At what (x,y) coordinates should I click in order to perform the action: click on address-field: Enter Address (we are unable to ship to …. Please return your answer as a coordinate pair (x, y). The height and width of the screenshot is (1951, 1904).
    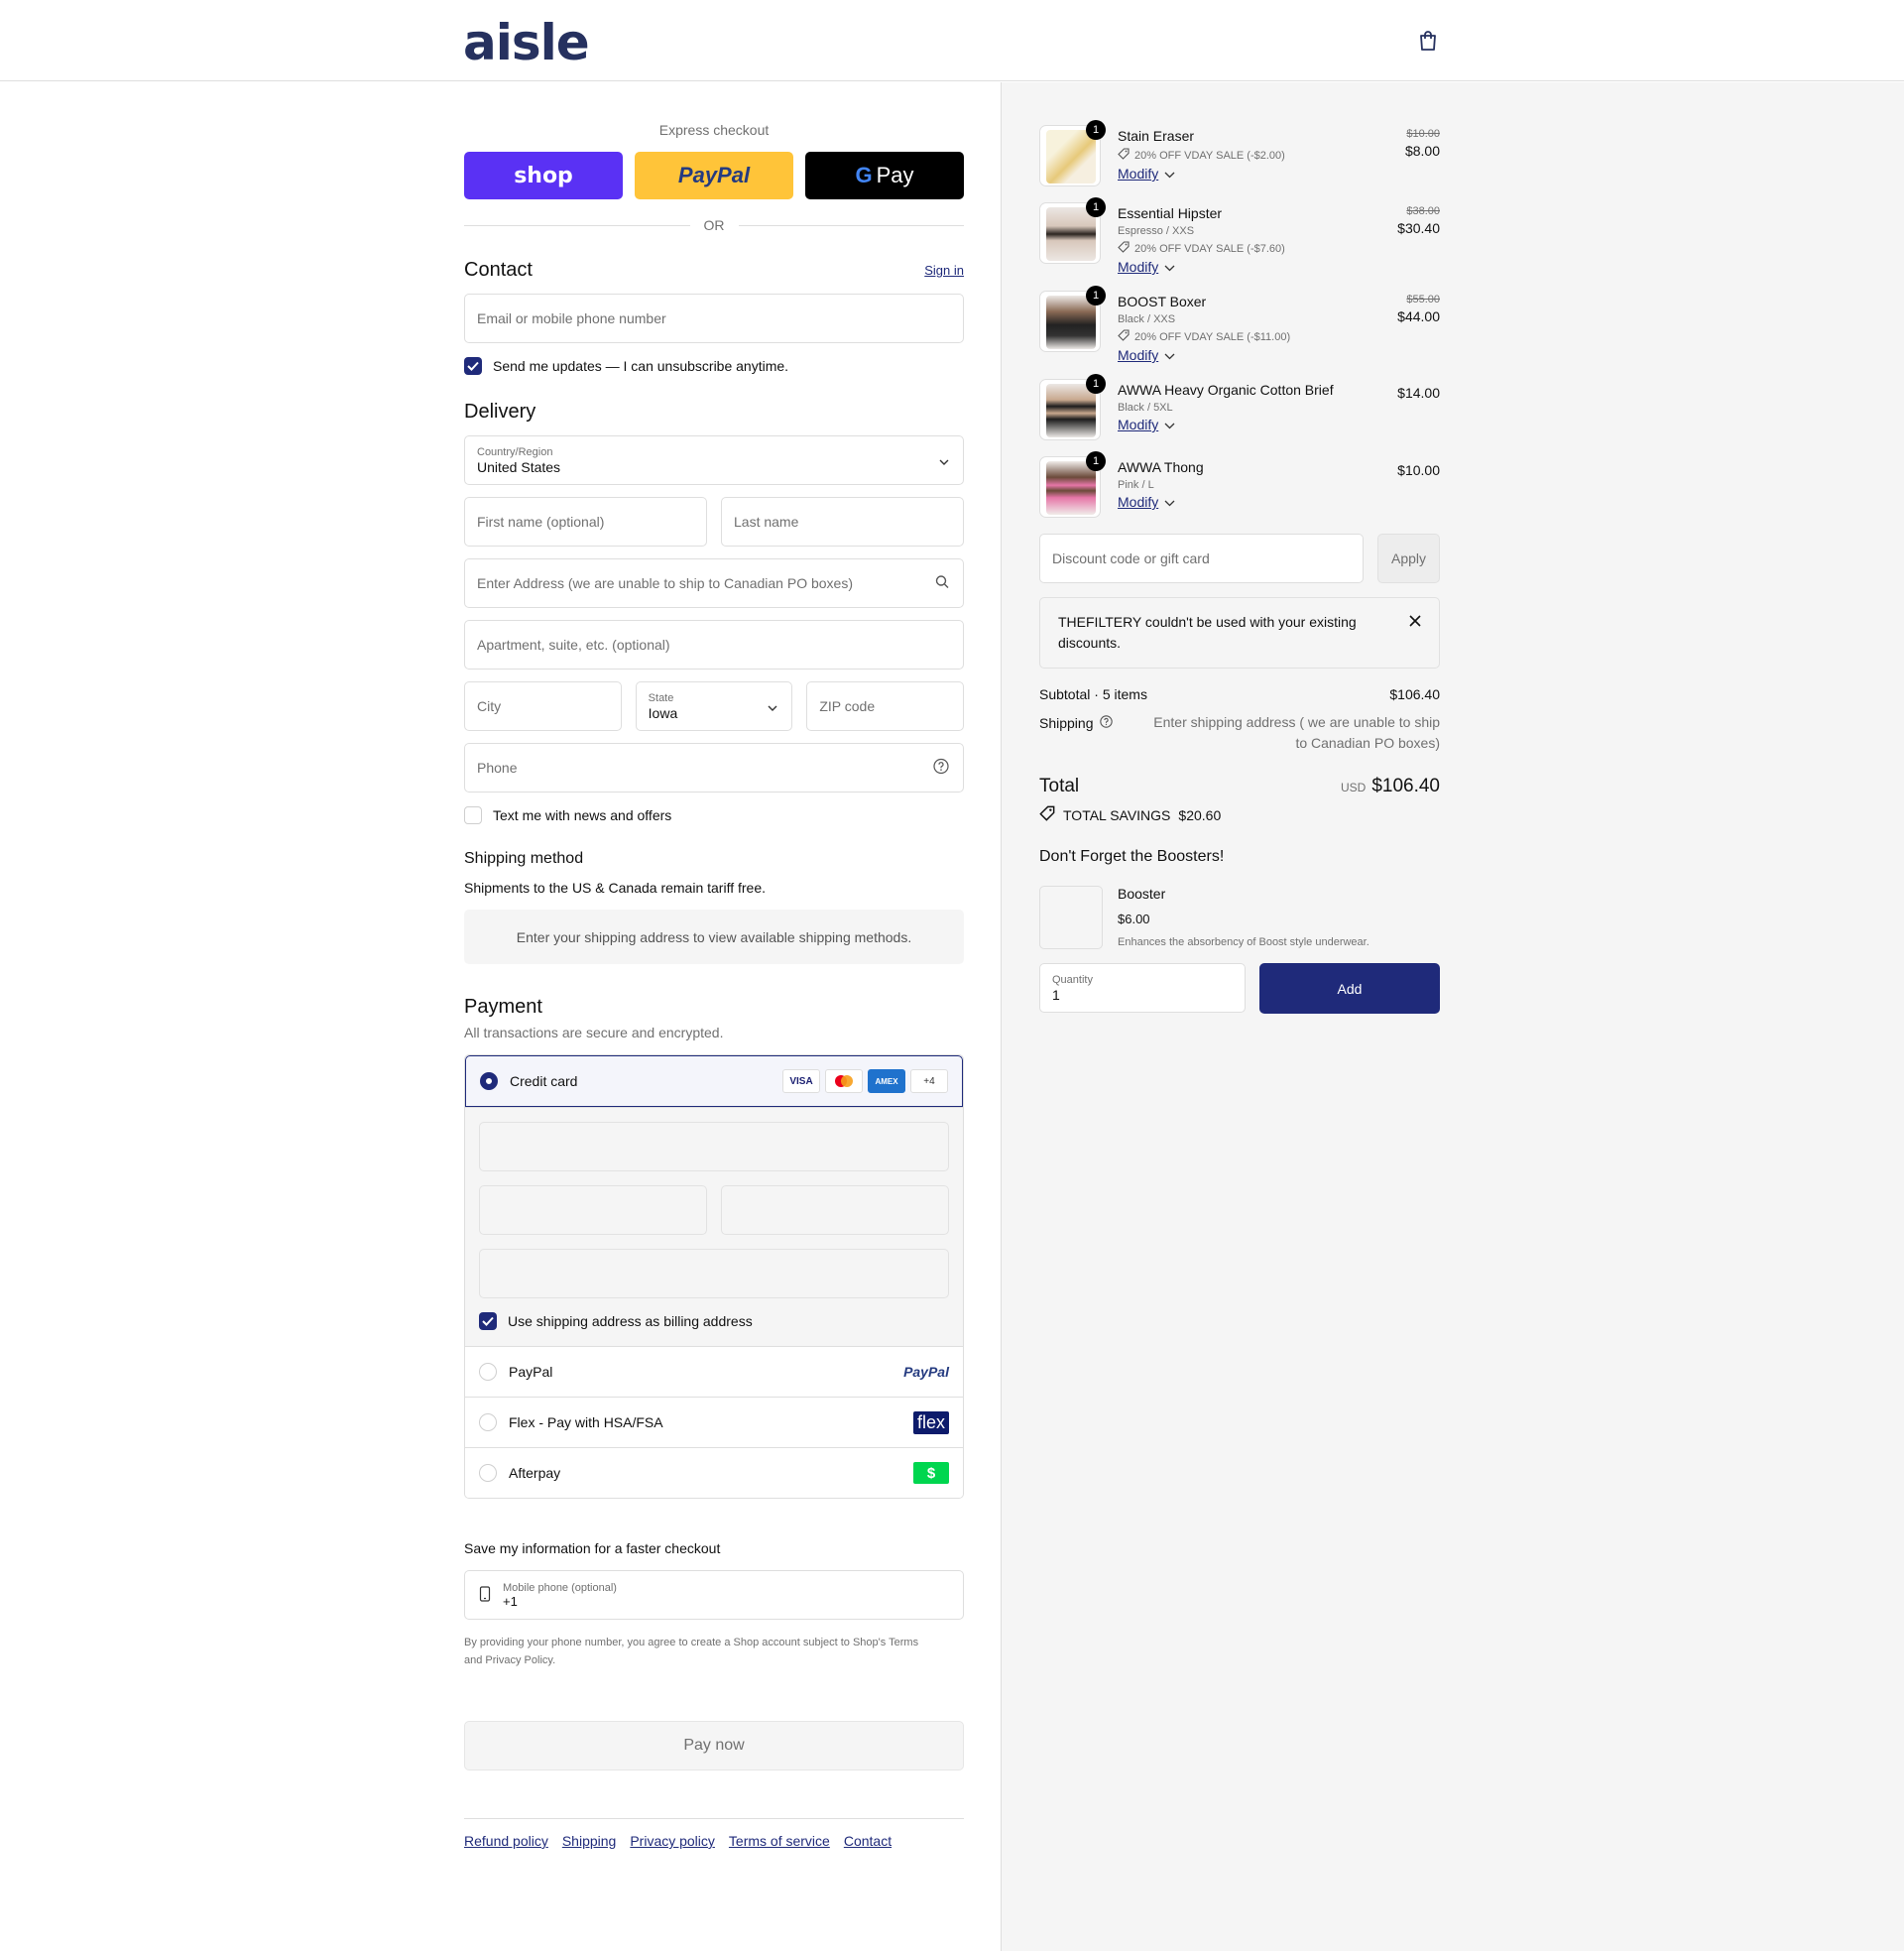
    Looking at the image, I should click on (714, 583).